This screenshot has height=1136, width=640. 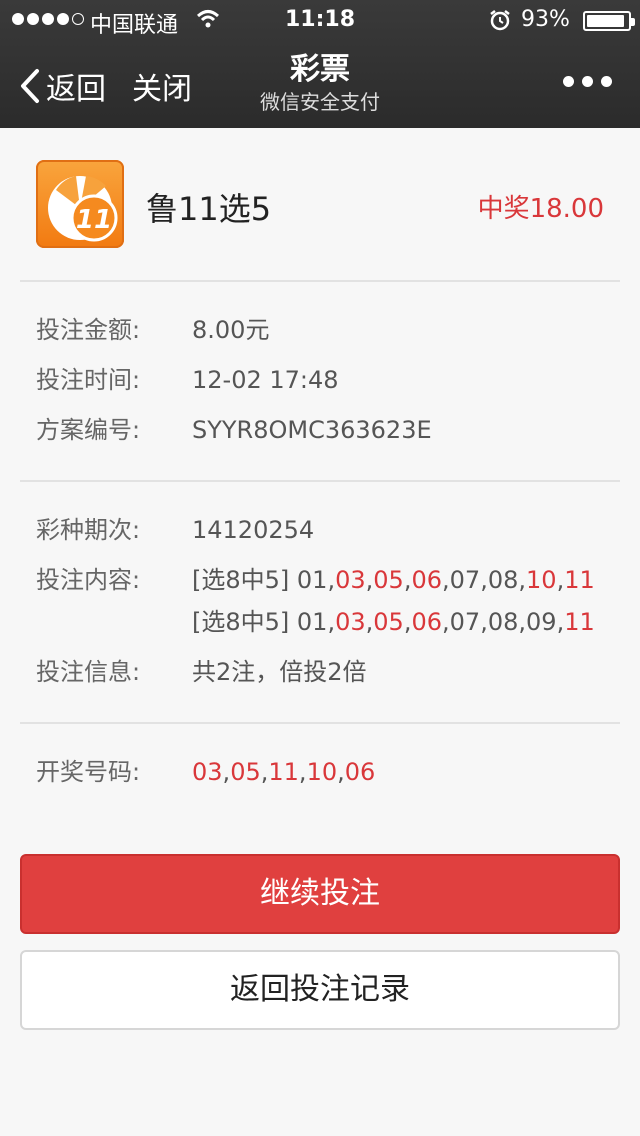 I want to click on more-options-icon, so click(x=587, y=81).